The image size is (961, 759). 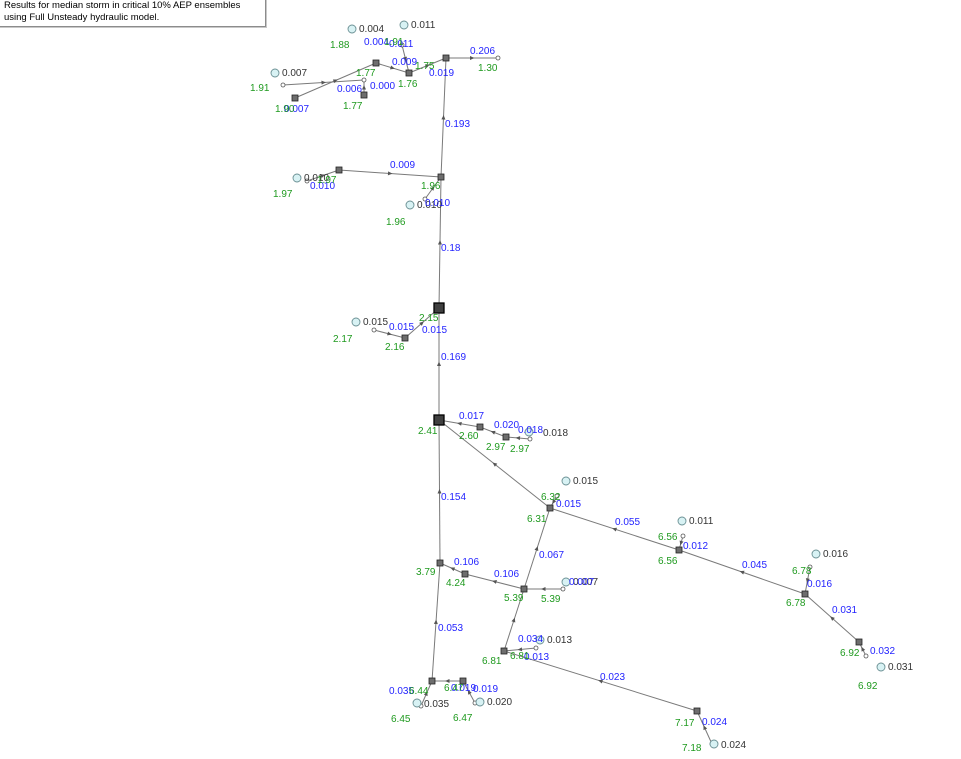 I want to click on link-flow-label: 0.193, so click(x=457, y=124).